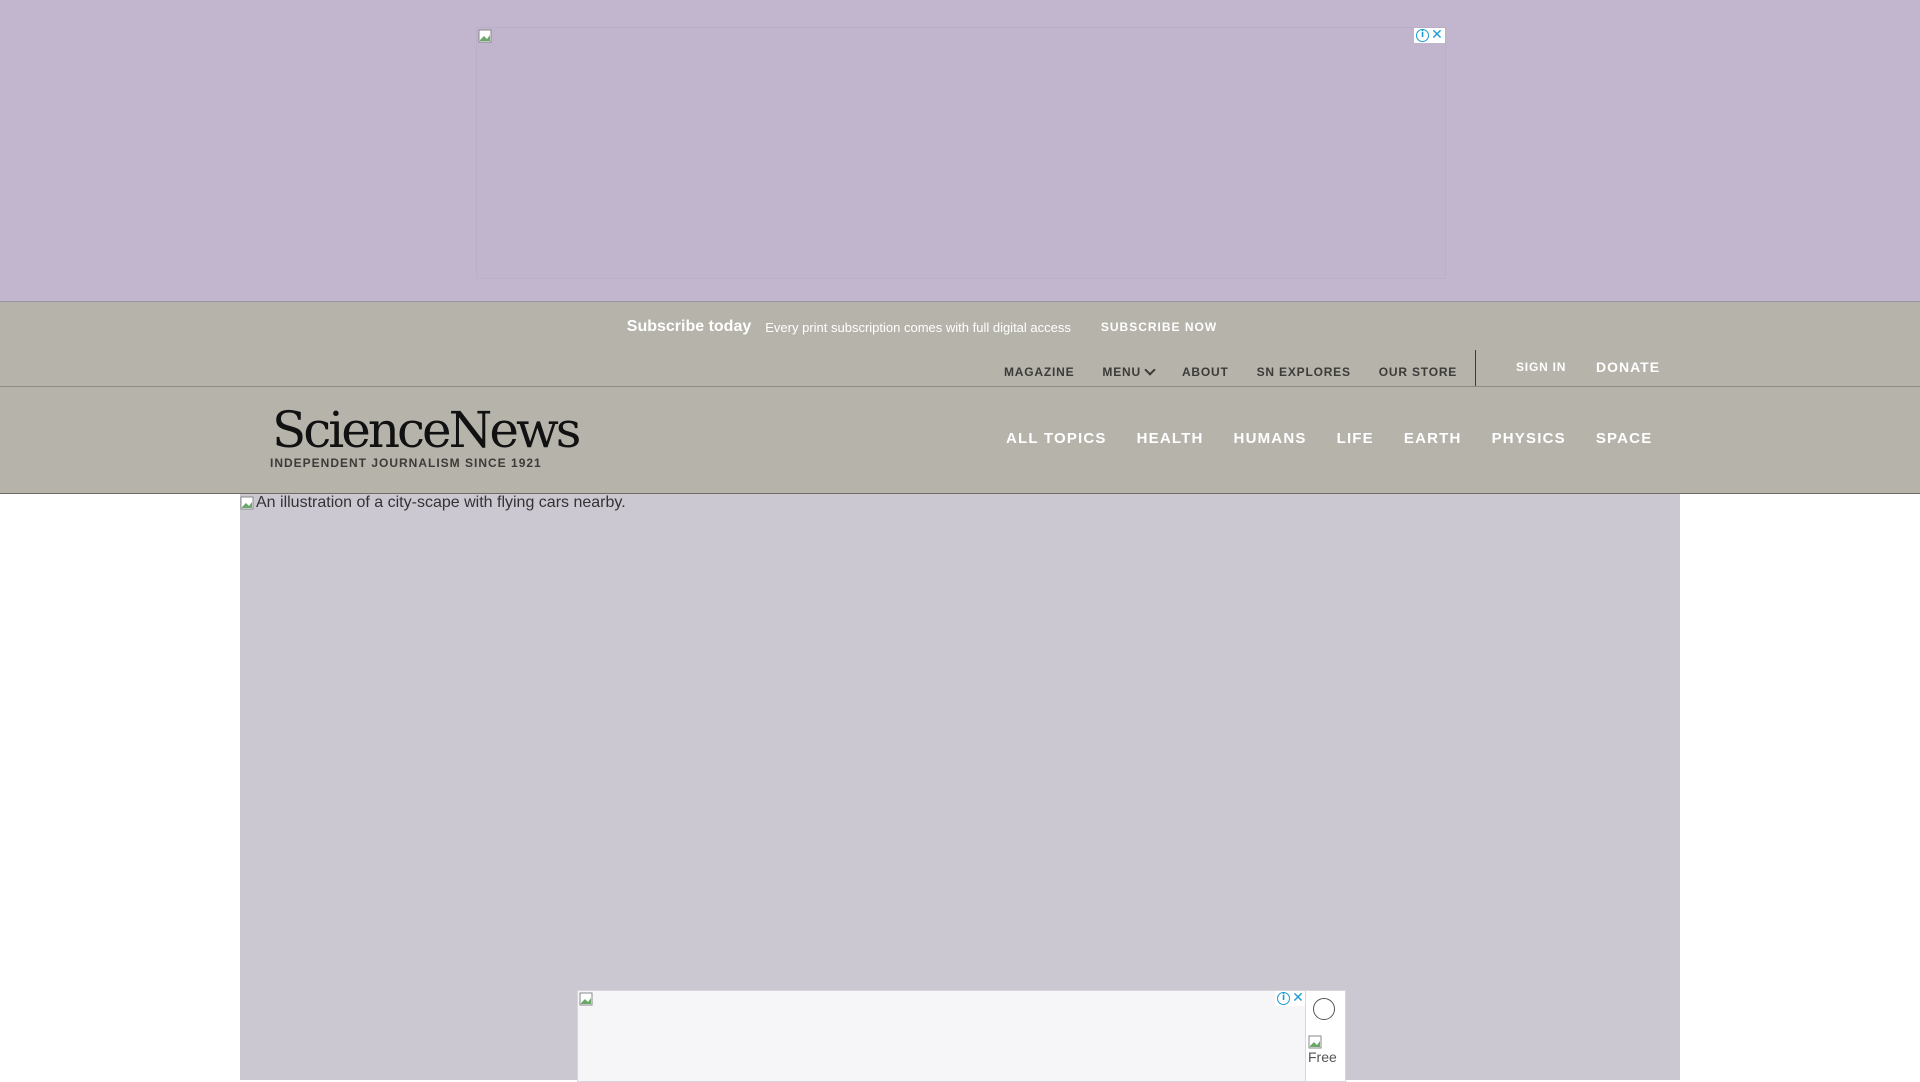 The height and width of the screenshot is (1082, 1920). Describe the element at coordinates (1056, 438) in the screenshot. I see `main-nav-all-topics: ALL TOPICS` at that location.